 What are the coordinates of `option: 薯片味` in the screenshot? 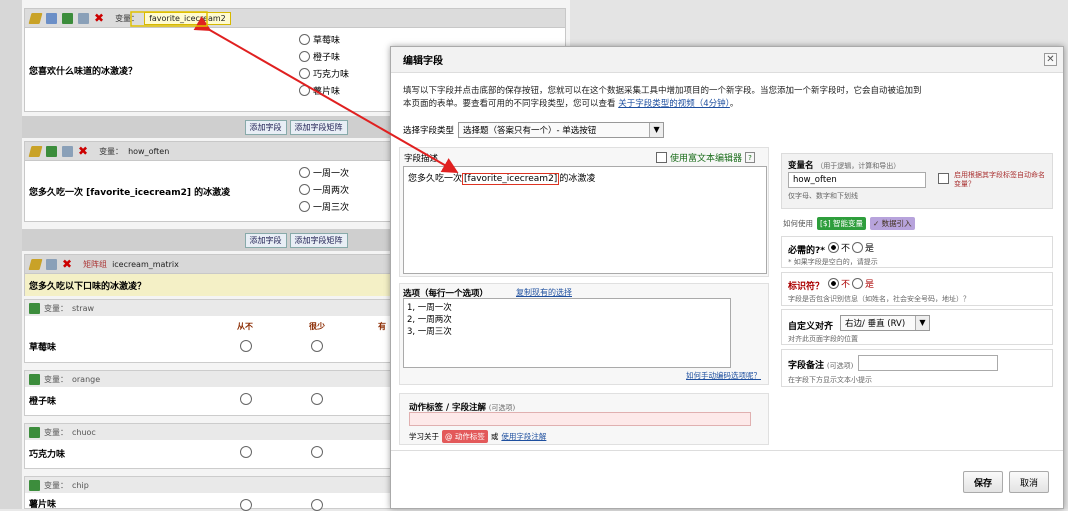 It's located at (324, 90).